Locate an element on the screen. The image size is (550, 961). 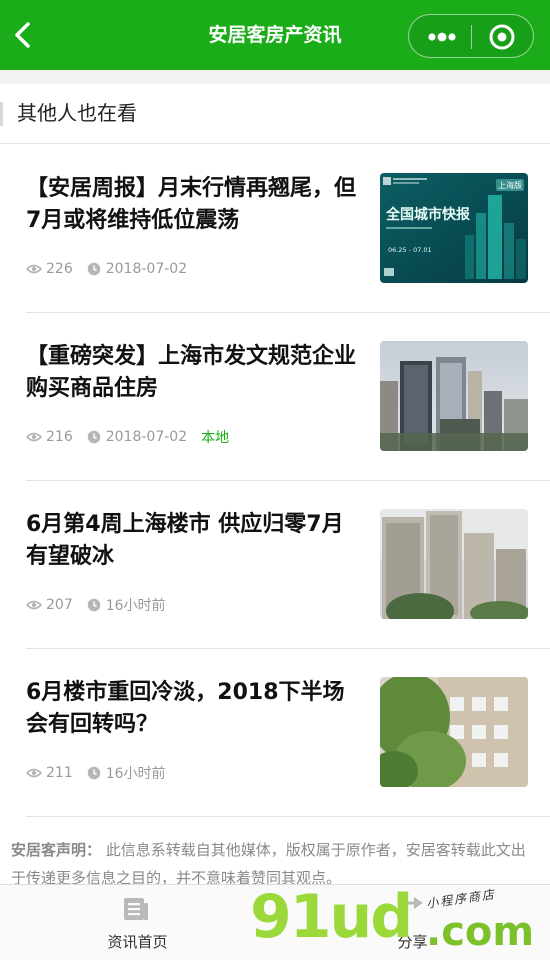
view-count: 207 is located at coordinates (59, 605).